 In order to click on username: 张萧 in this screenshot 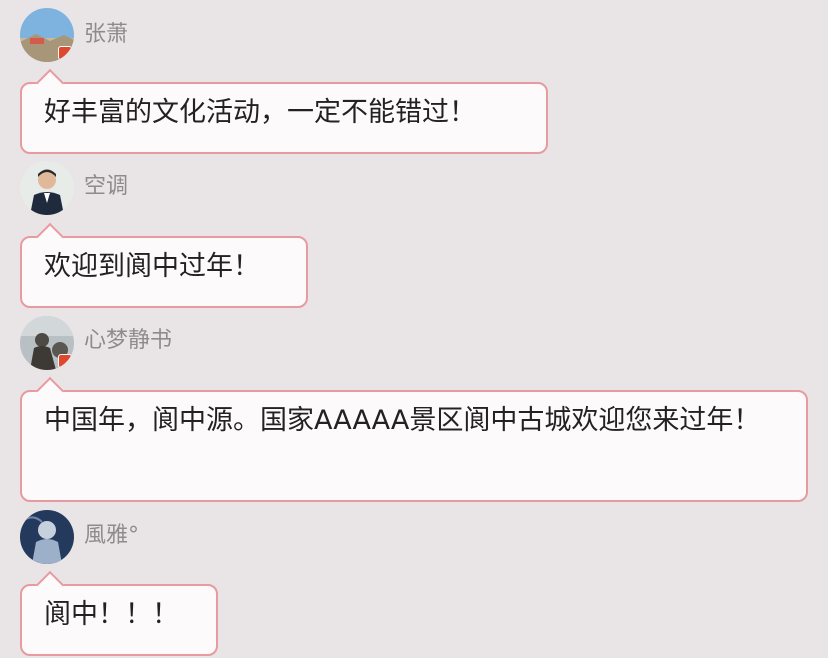, I will do `click(106, 35)`.